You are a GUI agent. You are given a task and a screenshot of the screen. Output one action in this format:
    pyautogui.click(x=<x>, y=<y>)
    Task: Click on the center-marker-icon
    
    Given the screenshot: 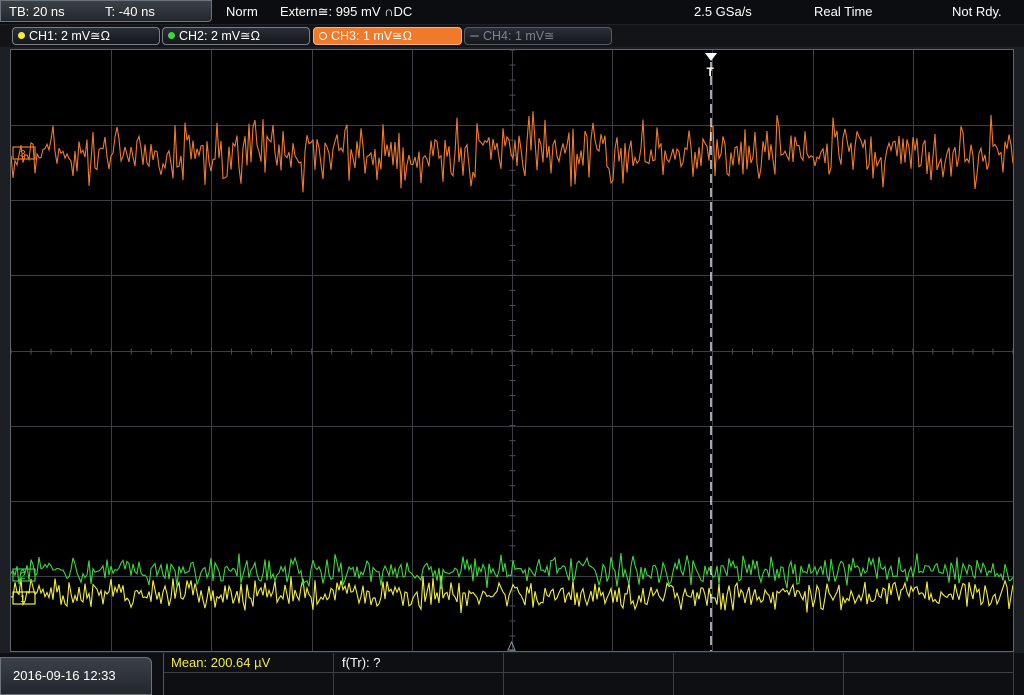 What is the action you would take?
    pyautogui.click(x=511, y=645)
    